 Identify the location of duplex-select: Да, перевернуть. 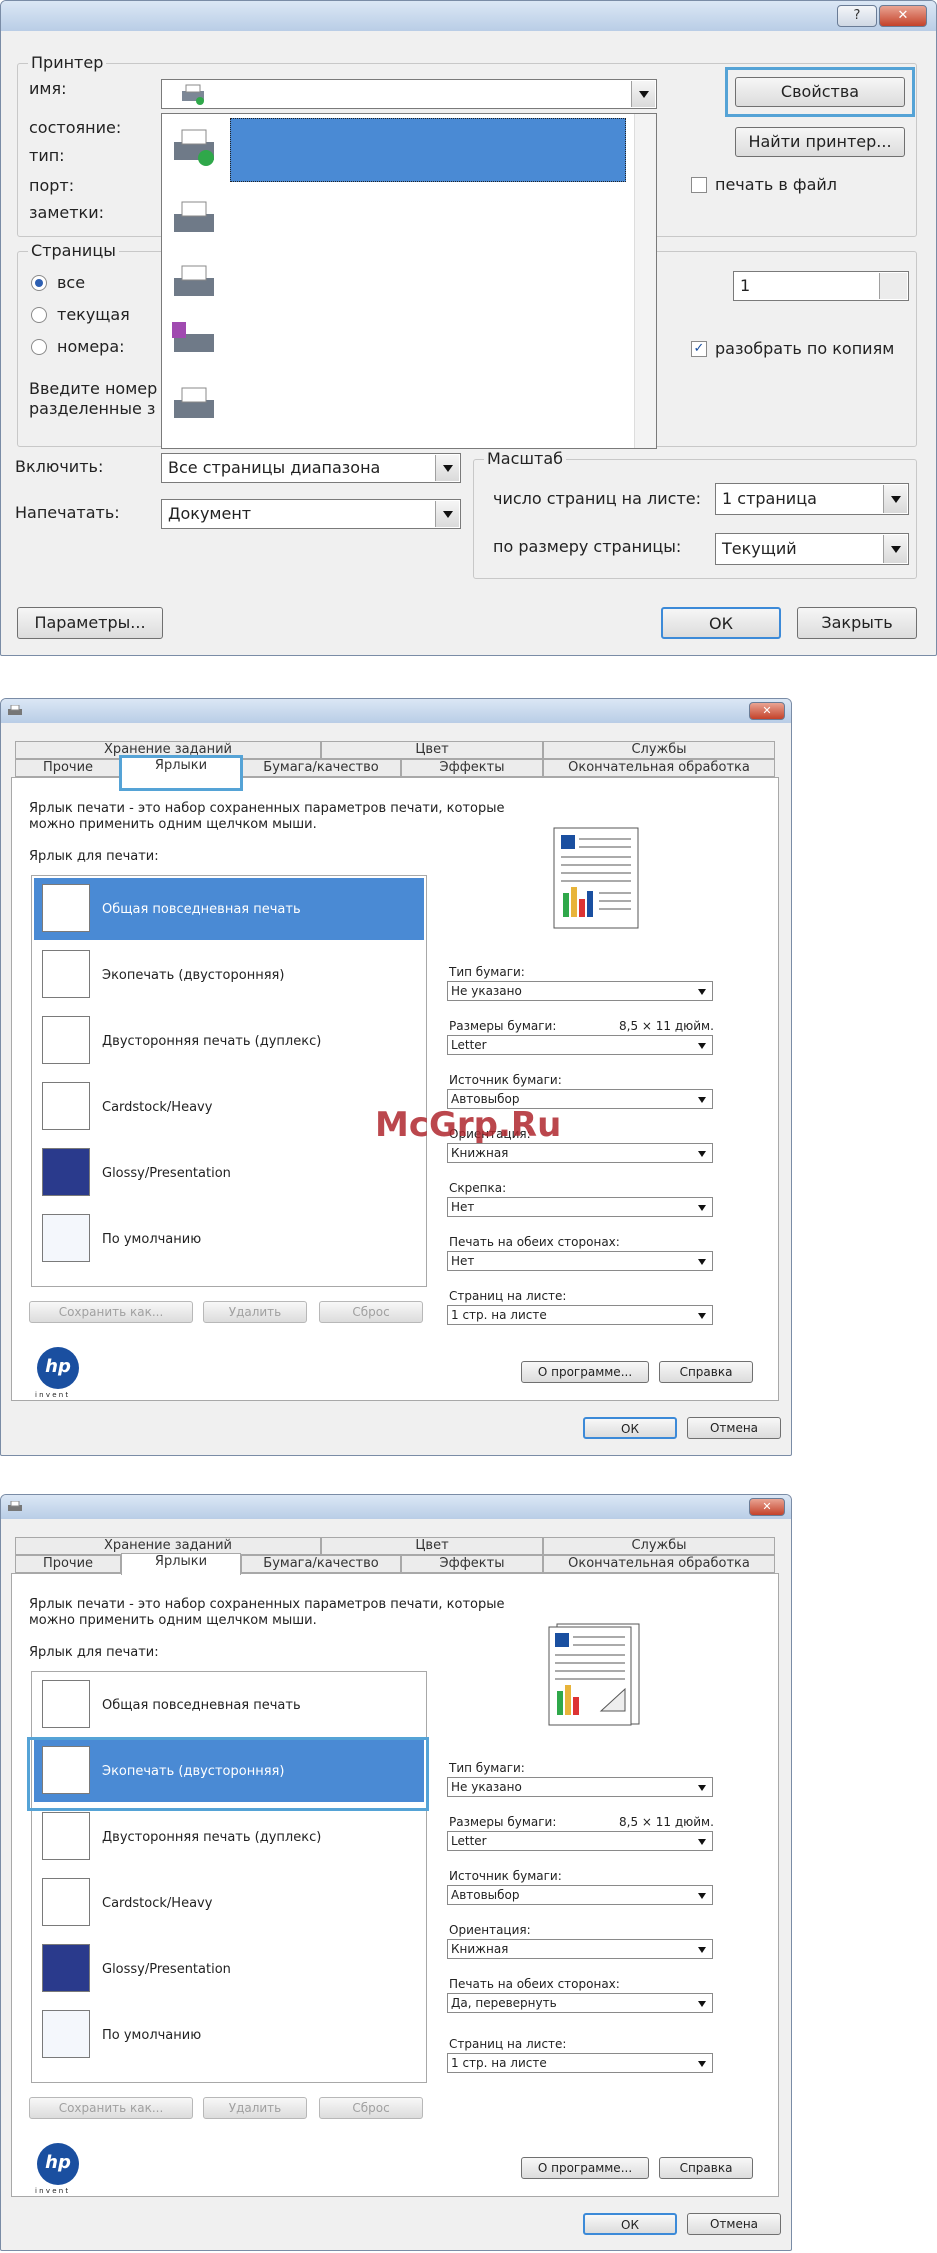
(580, 2003).